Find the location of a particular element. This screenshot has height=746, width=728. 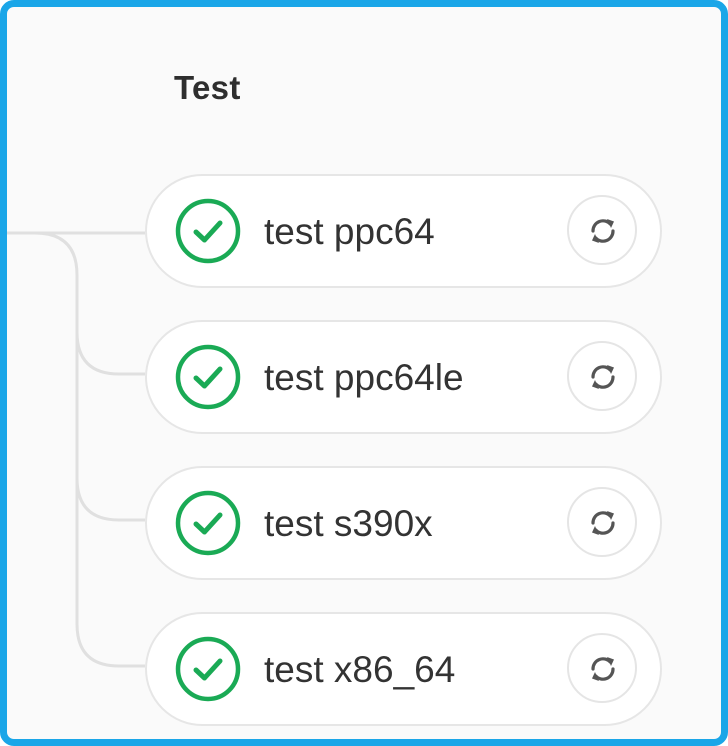

job-test-ppc64le: test ppc64le is located at coordinates (403, 377).